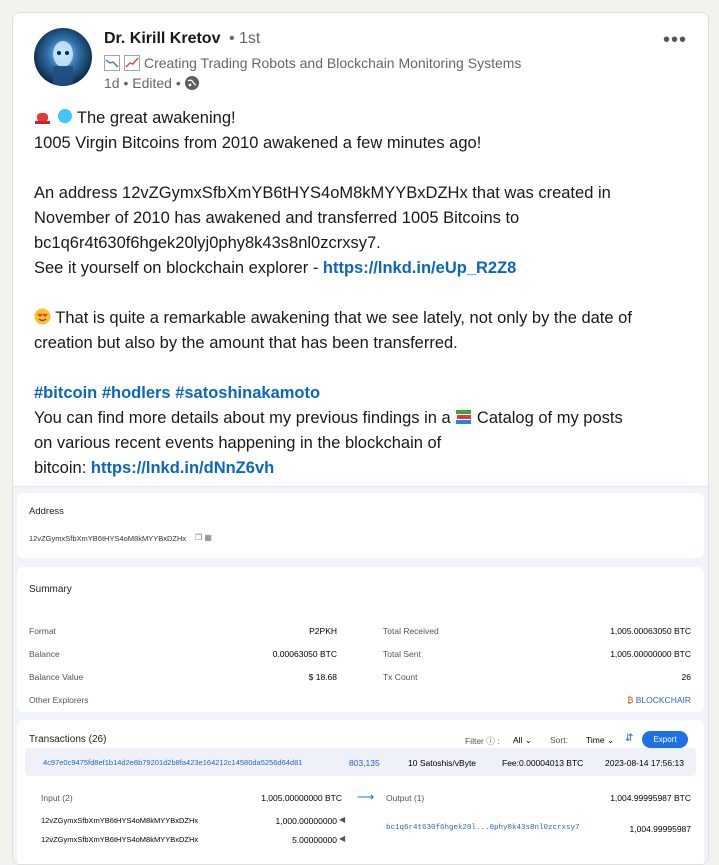 The width and height of the screenshot is (719, 865). What do you see at coordinates (63, 57) in the screenshot?
I see `author-avatar` at bounding box center [63, 57].